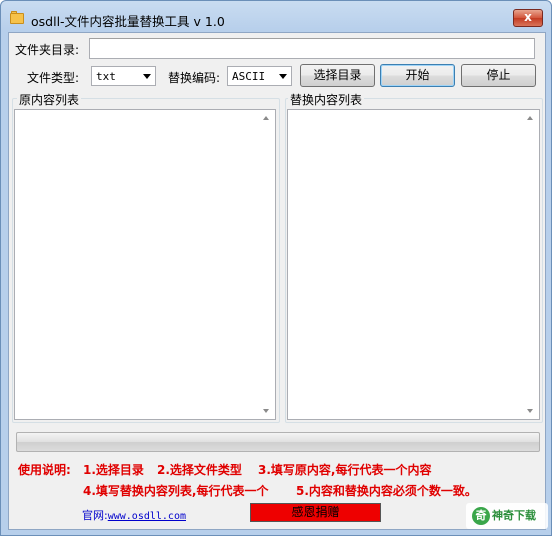  Describe the element at coordinates (199, 470) in the screenshot. I see `instruction-step-2: 2.选择文件类型` at that location.